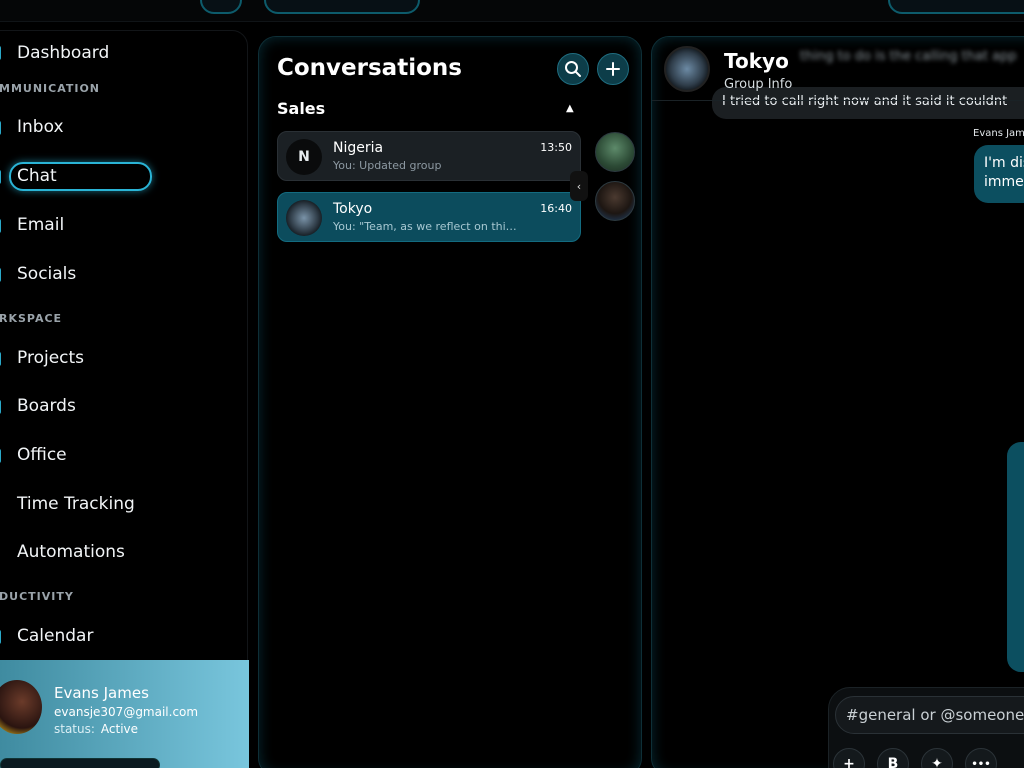  Describe the element at coordinates (80, 763) in the screenshot. I see `profile-action-bar` at that location.